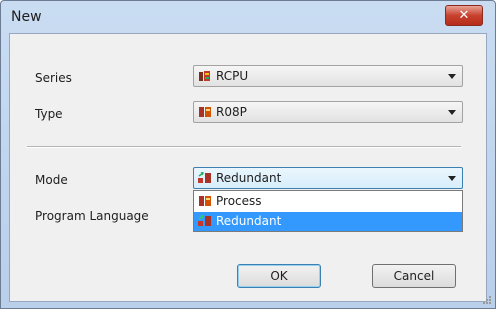  Describe the element at coordinates (232, 76) in the screenshot. I see `series-value: RCPU` at that location.